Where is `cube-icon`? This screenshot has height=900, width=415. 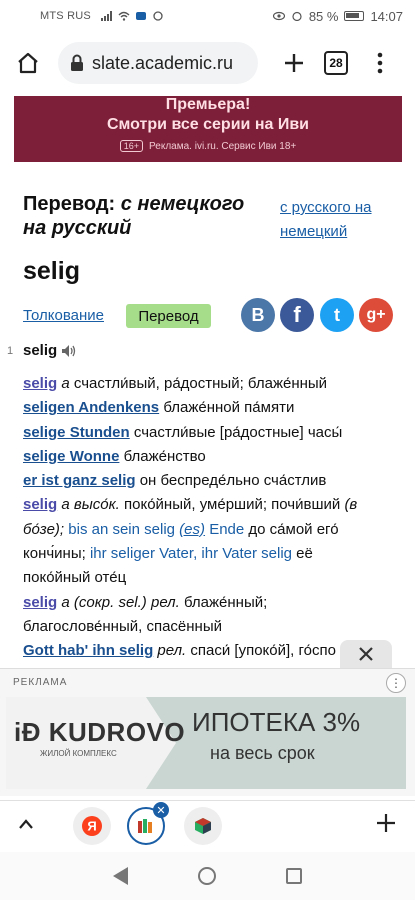
cube-icon is located at coordinates (203, 826).